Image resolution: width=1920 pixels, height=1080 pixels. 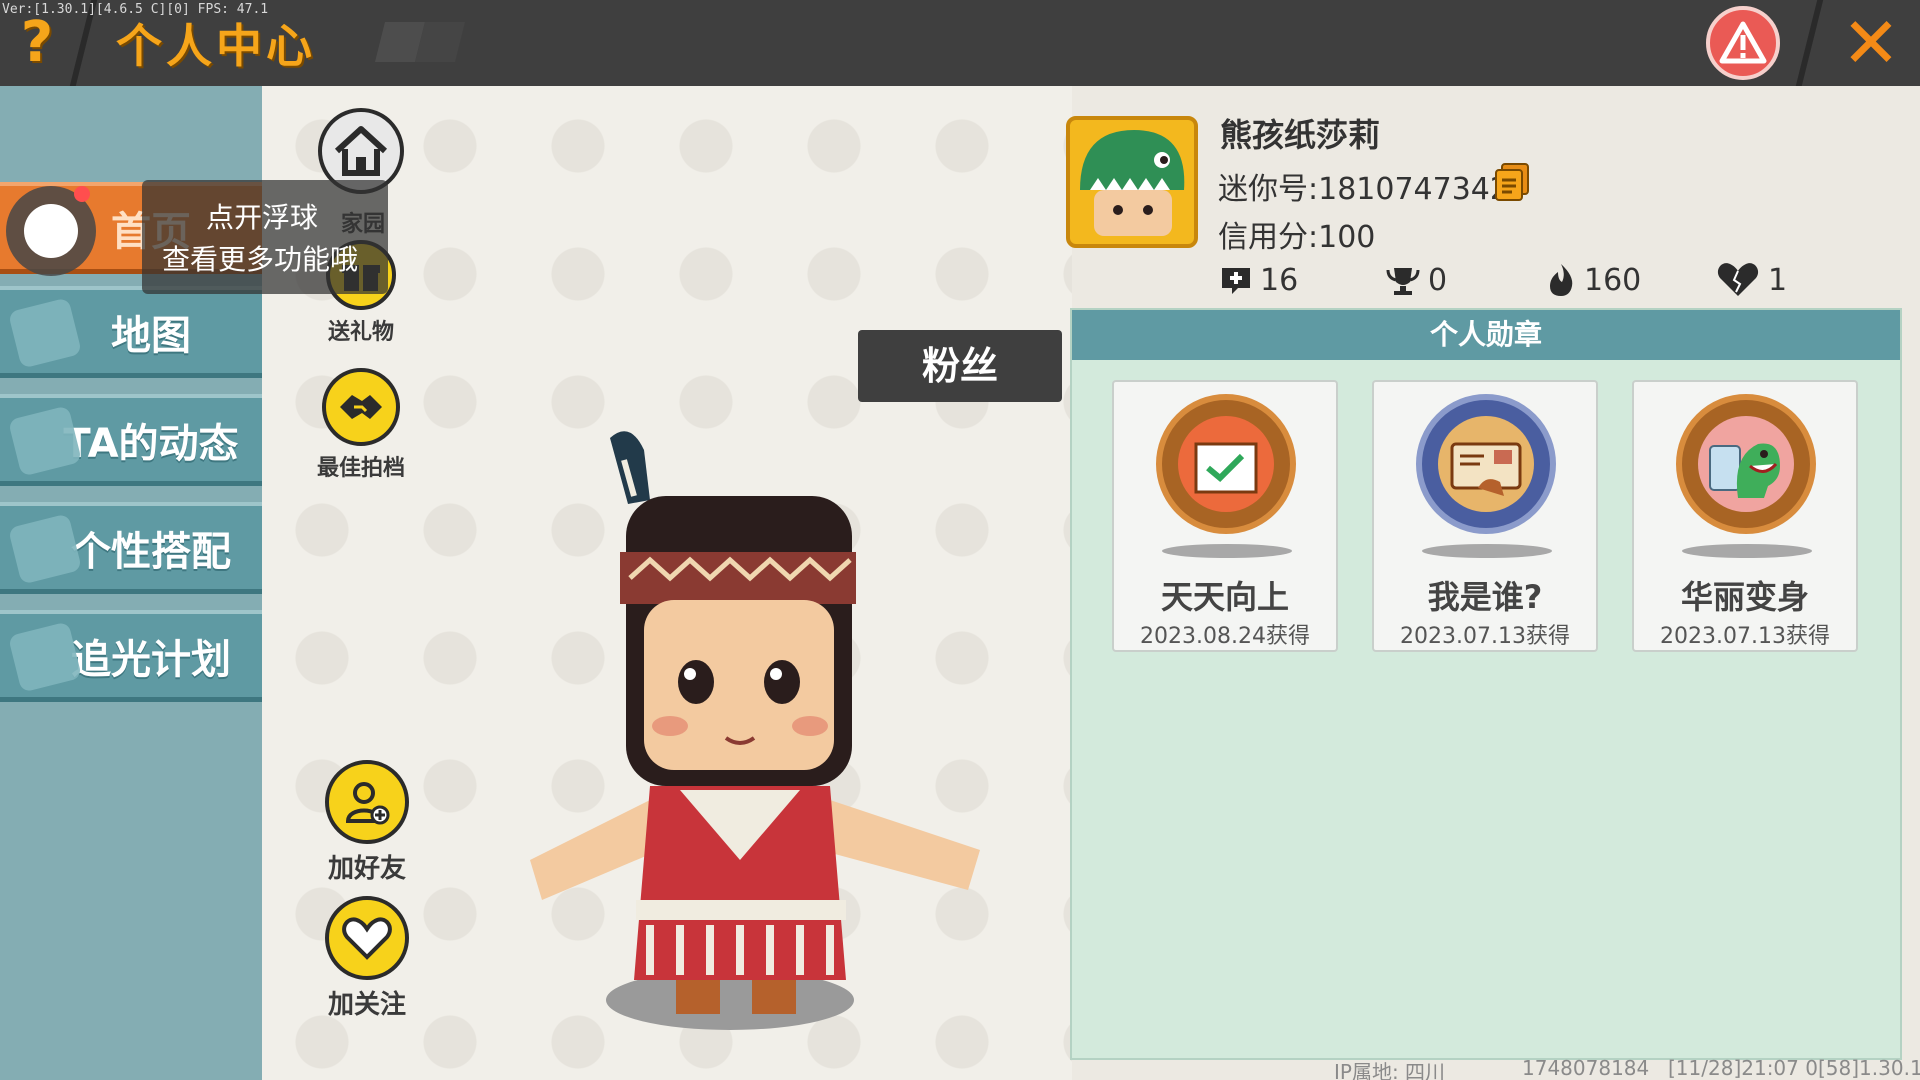 I want to click on user-uid: 1748078184, so click(x=1586, y=1068).